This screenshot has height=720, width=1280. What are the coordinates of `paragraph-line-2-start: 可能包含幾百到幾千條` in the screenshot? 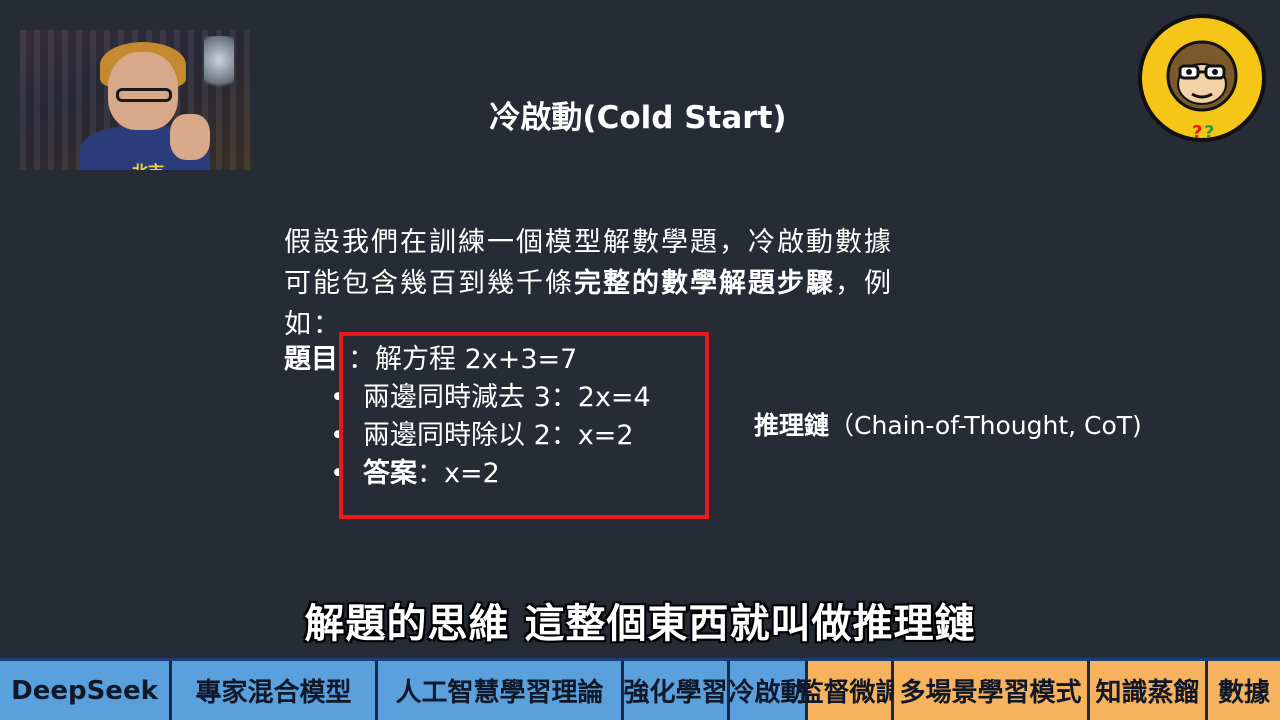 It's located at (429, 283).